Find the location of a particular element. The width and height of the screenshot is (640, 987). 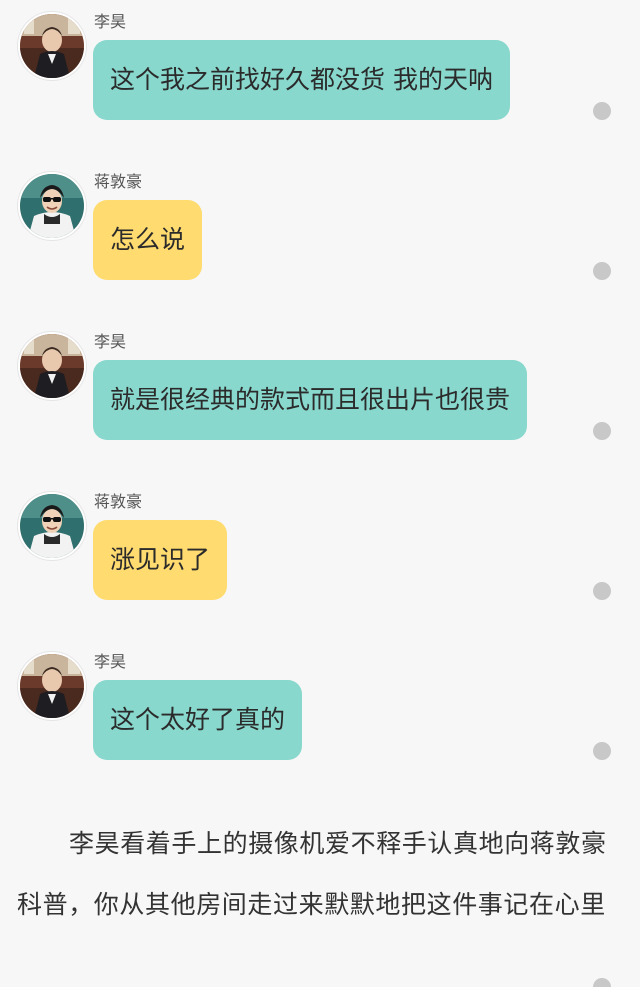

message-bubble: 涨见识了 is located at coordinates (160, 560).